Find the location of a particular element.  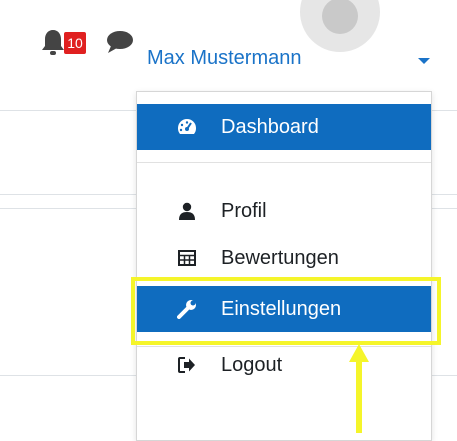

dashboard-gauge-icon is located at coordinates (187, 127).